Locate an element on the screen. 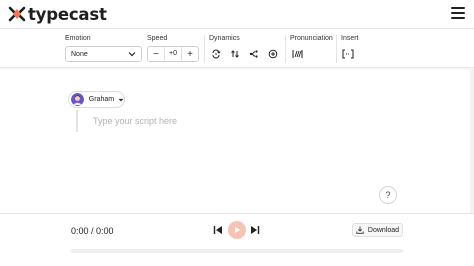 The height and width of the screenshot is (266, 474). speed-stepper: − +0 + is located at coordinates (173, 54).